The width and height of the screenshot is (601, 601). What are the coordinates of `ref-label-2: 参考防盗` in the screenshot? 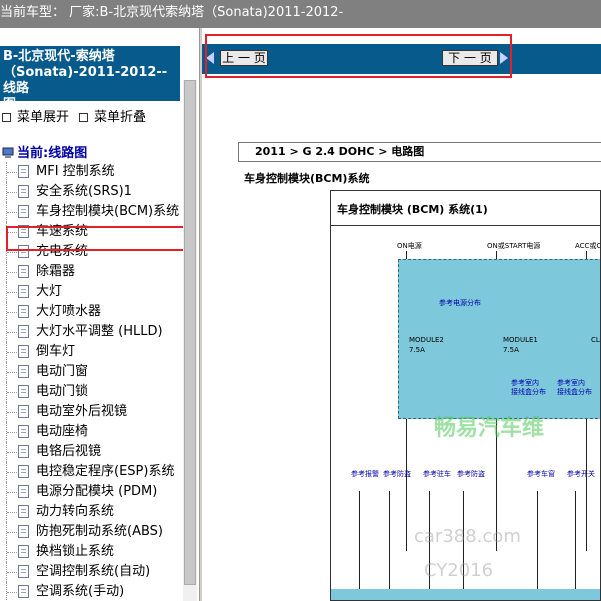 It's located at (397, 474).